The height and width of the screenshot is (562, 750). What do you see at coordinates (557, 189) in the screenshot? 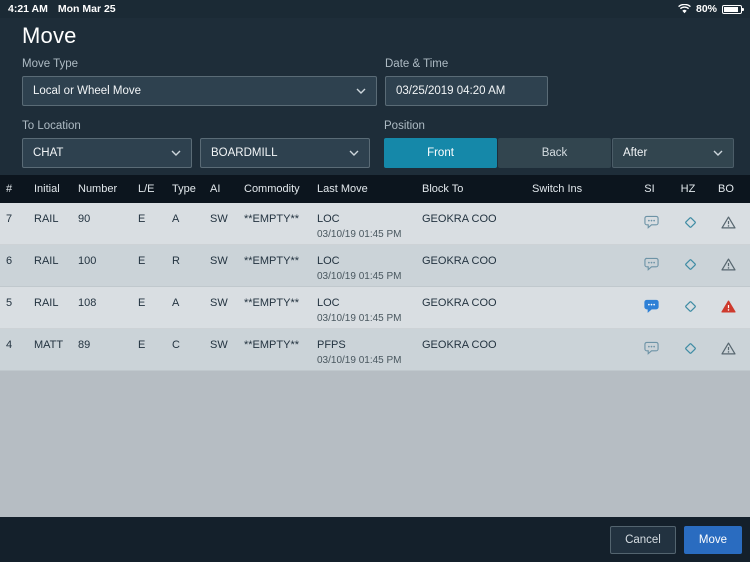
I see `column-header-switch-ins: Switch Ins` at bounding box center [557, 189].